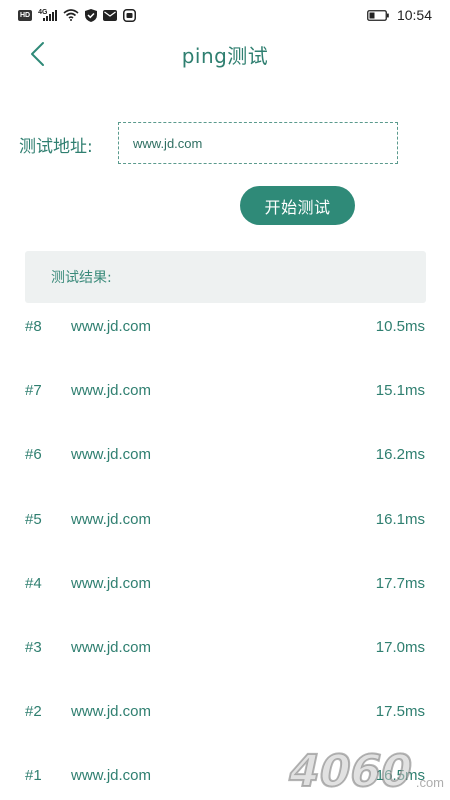  I want to click on shield-icon, so click(91, 15).